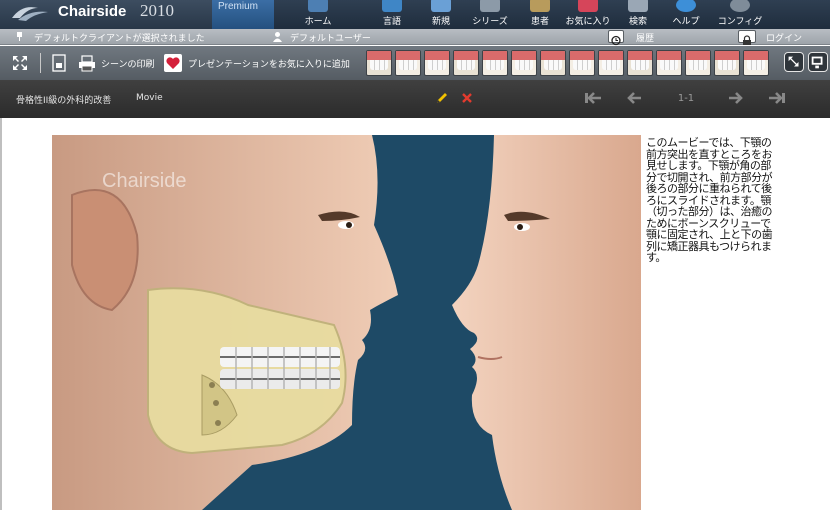 This screenshot has height=510, width=830. What do you see at coordinates (686, 22) in the screenshot?
I see `nav-label: ヘルプ` at bounding box center [686, 22].